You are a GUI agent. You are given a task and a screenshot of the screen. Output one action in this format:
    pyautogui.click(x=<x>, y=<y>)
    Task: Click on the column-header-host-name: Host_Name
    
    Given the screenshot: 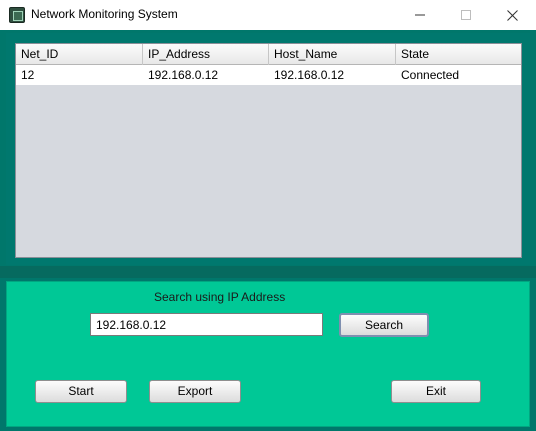 What is the action you would take?
    pyautogui.click(x=332, y=54)
    